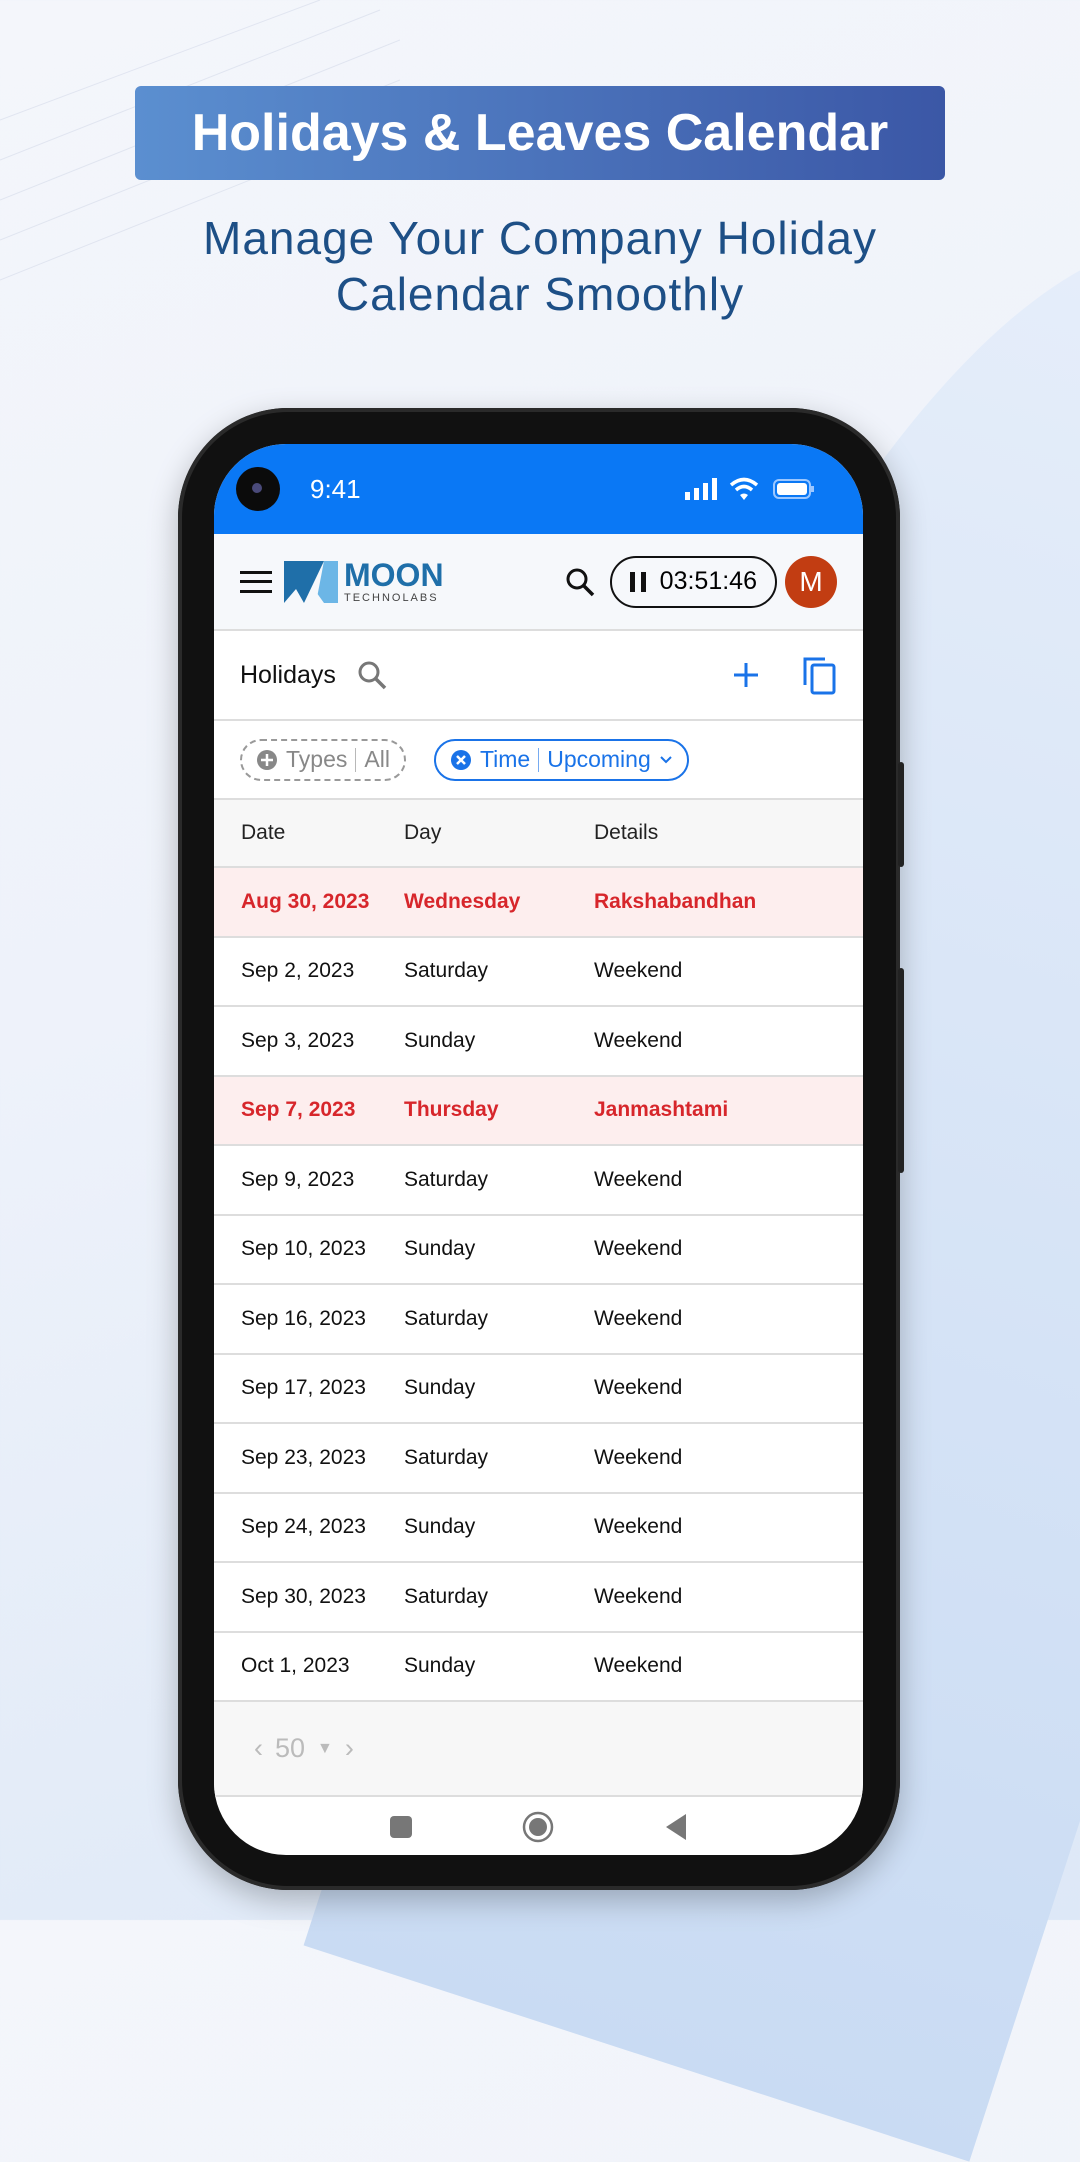 Image resolution: width=1080 pixels, height=2162 pixels. I want to click on camera-icon, so click(258, 489).